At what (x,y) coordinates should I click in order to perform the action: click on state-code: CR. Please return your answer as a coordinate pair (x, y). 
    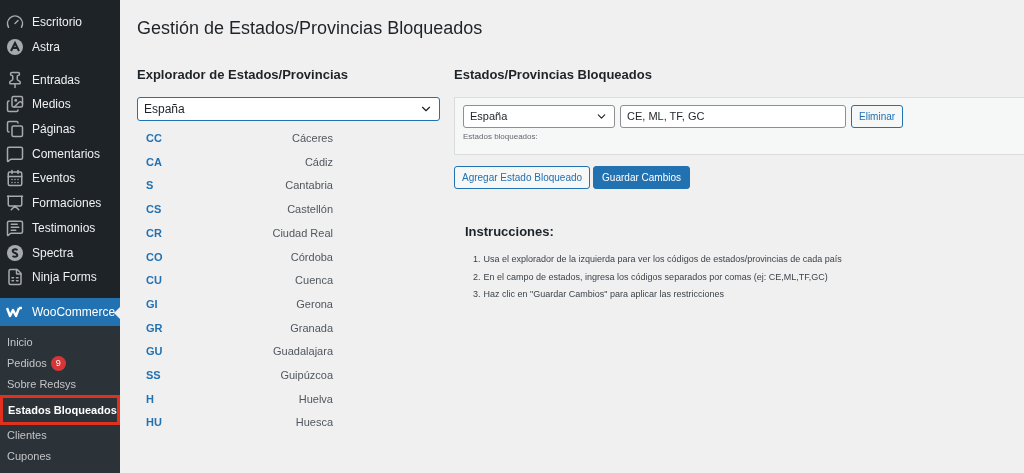
    Looking at the image, I should click on (154, 233).